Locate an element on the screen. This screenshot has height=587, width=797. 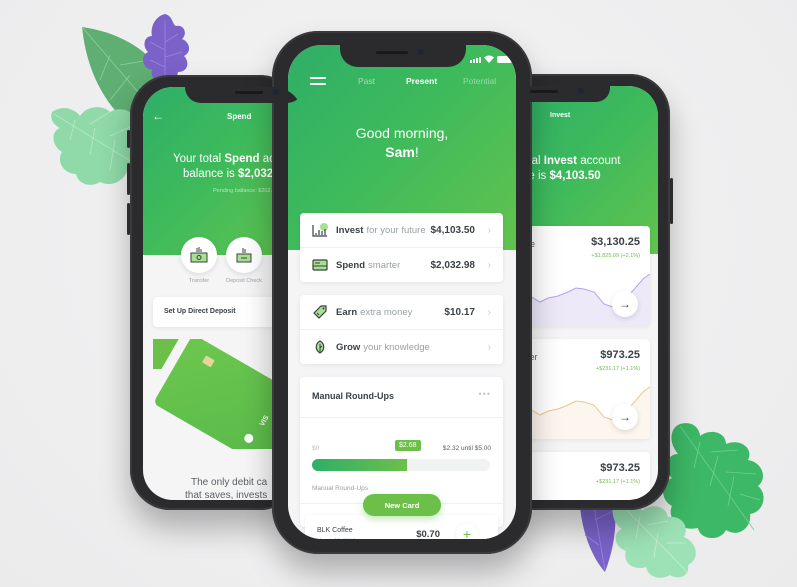
pending-balance: Pending ballance: $202.1 is located at coordinates (244, 191).